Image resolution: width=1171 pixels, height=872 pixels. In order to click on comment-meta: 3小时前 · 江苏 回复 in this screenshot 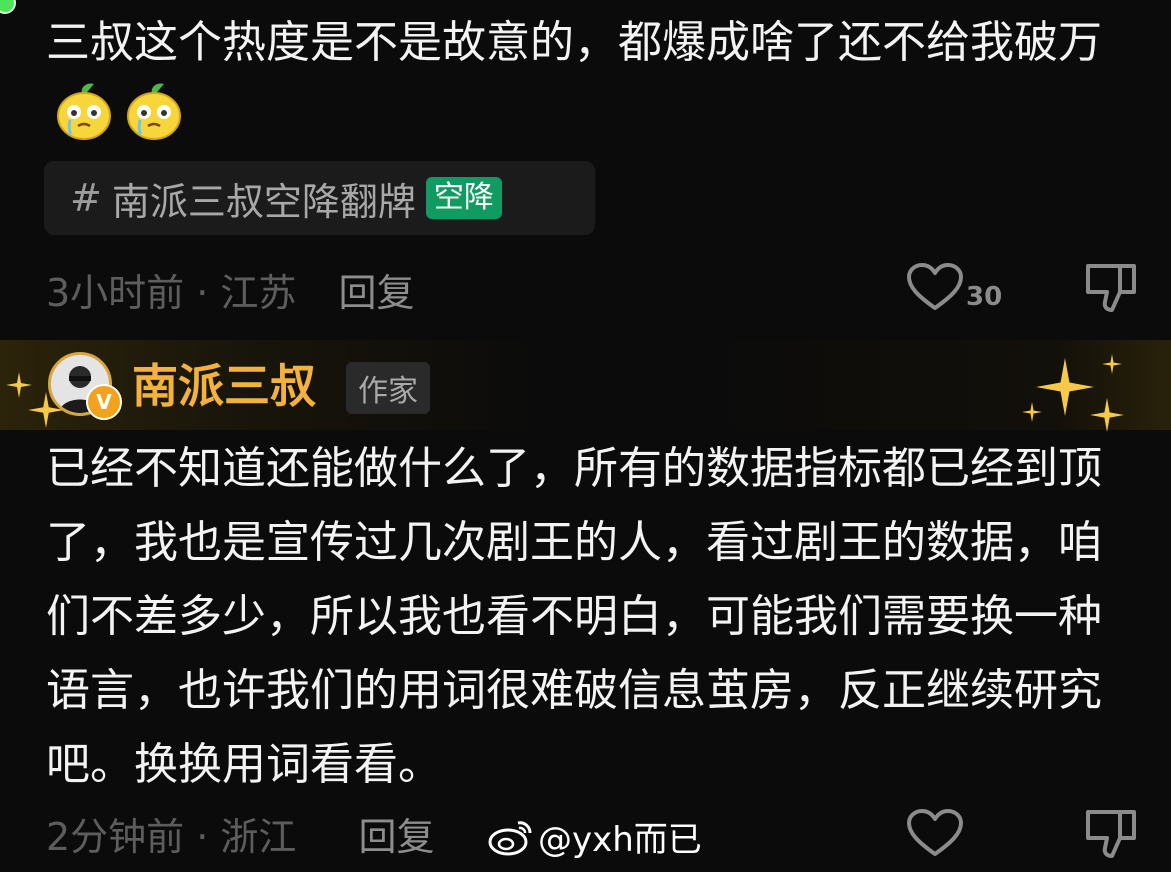, I will do `click(230, 289)`.